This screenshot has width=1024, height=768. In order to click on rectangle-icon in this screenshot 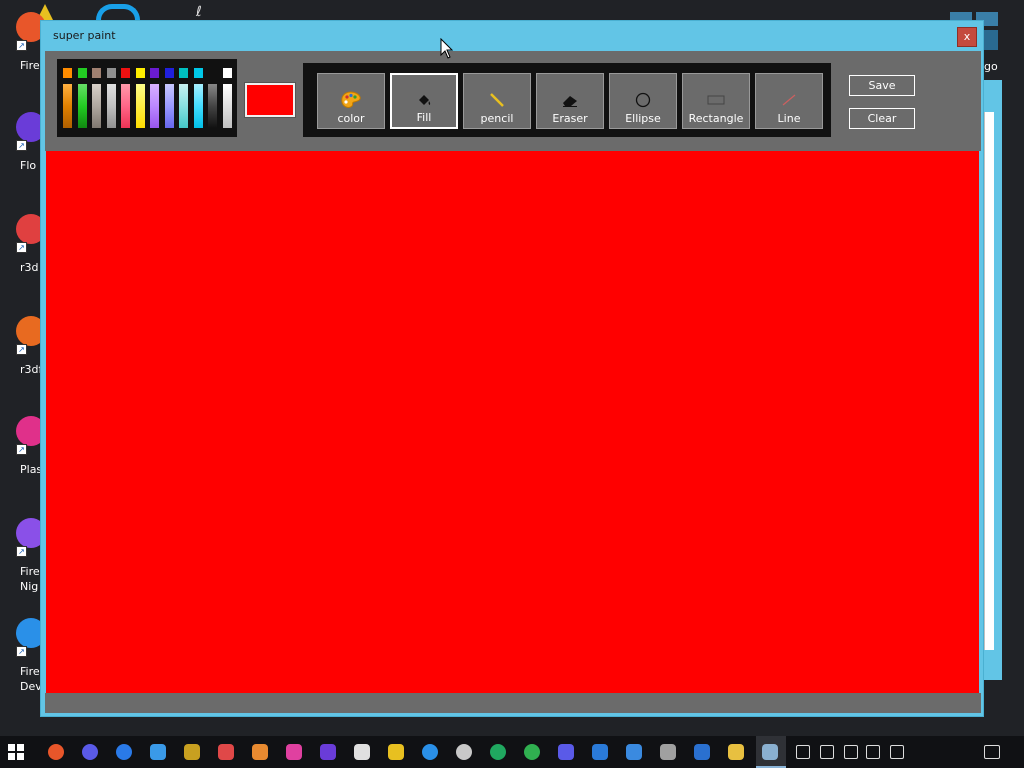, I will do `click(716, 100)`.